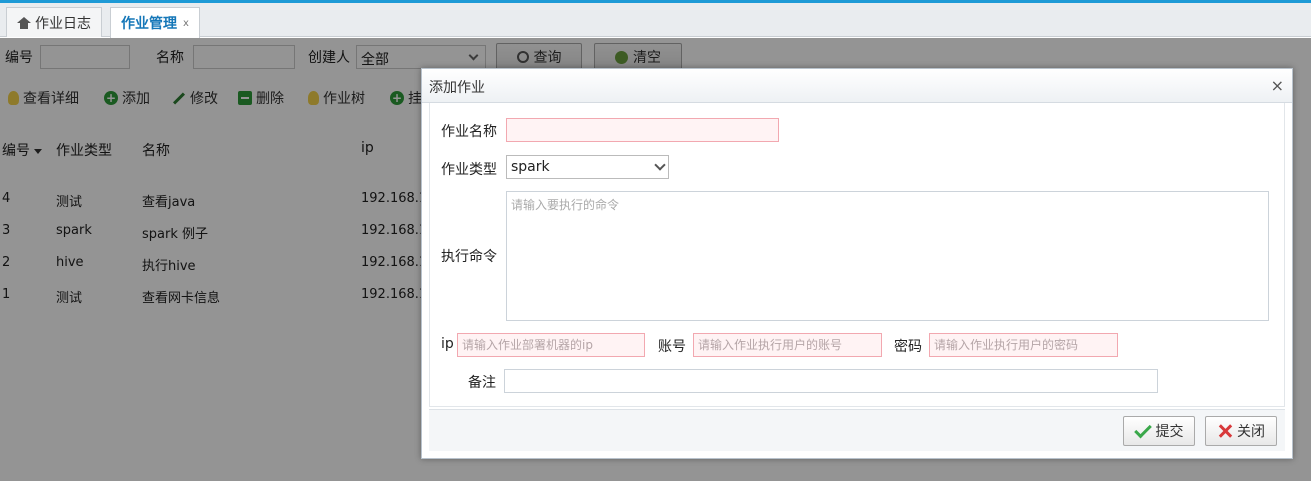 This screenshot has height=481, width=1311. I want to click on remark-label: 备注, so click(482, 383).